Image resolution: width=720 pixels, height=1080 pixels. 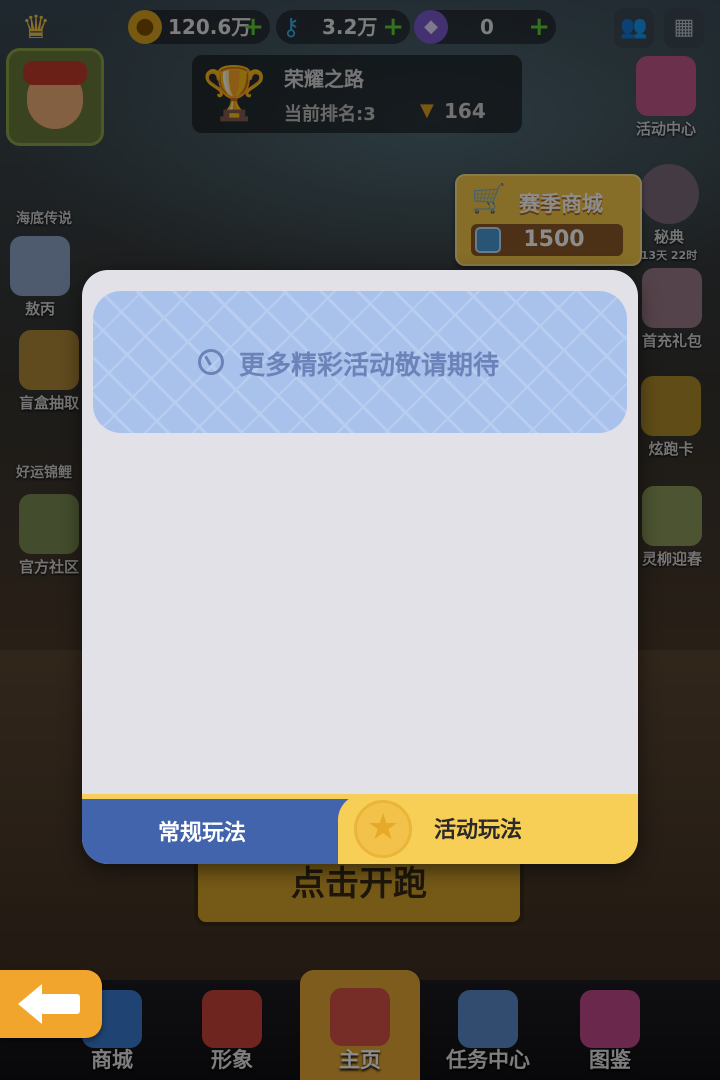 What do you see at coordinates (60, 1004) in the screenshot?
I see `back-arrow-shaft` at bounding box center [60, 1004].